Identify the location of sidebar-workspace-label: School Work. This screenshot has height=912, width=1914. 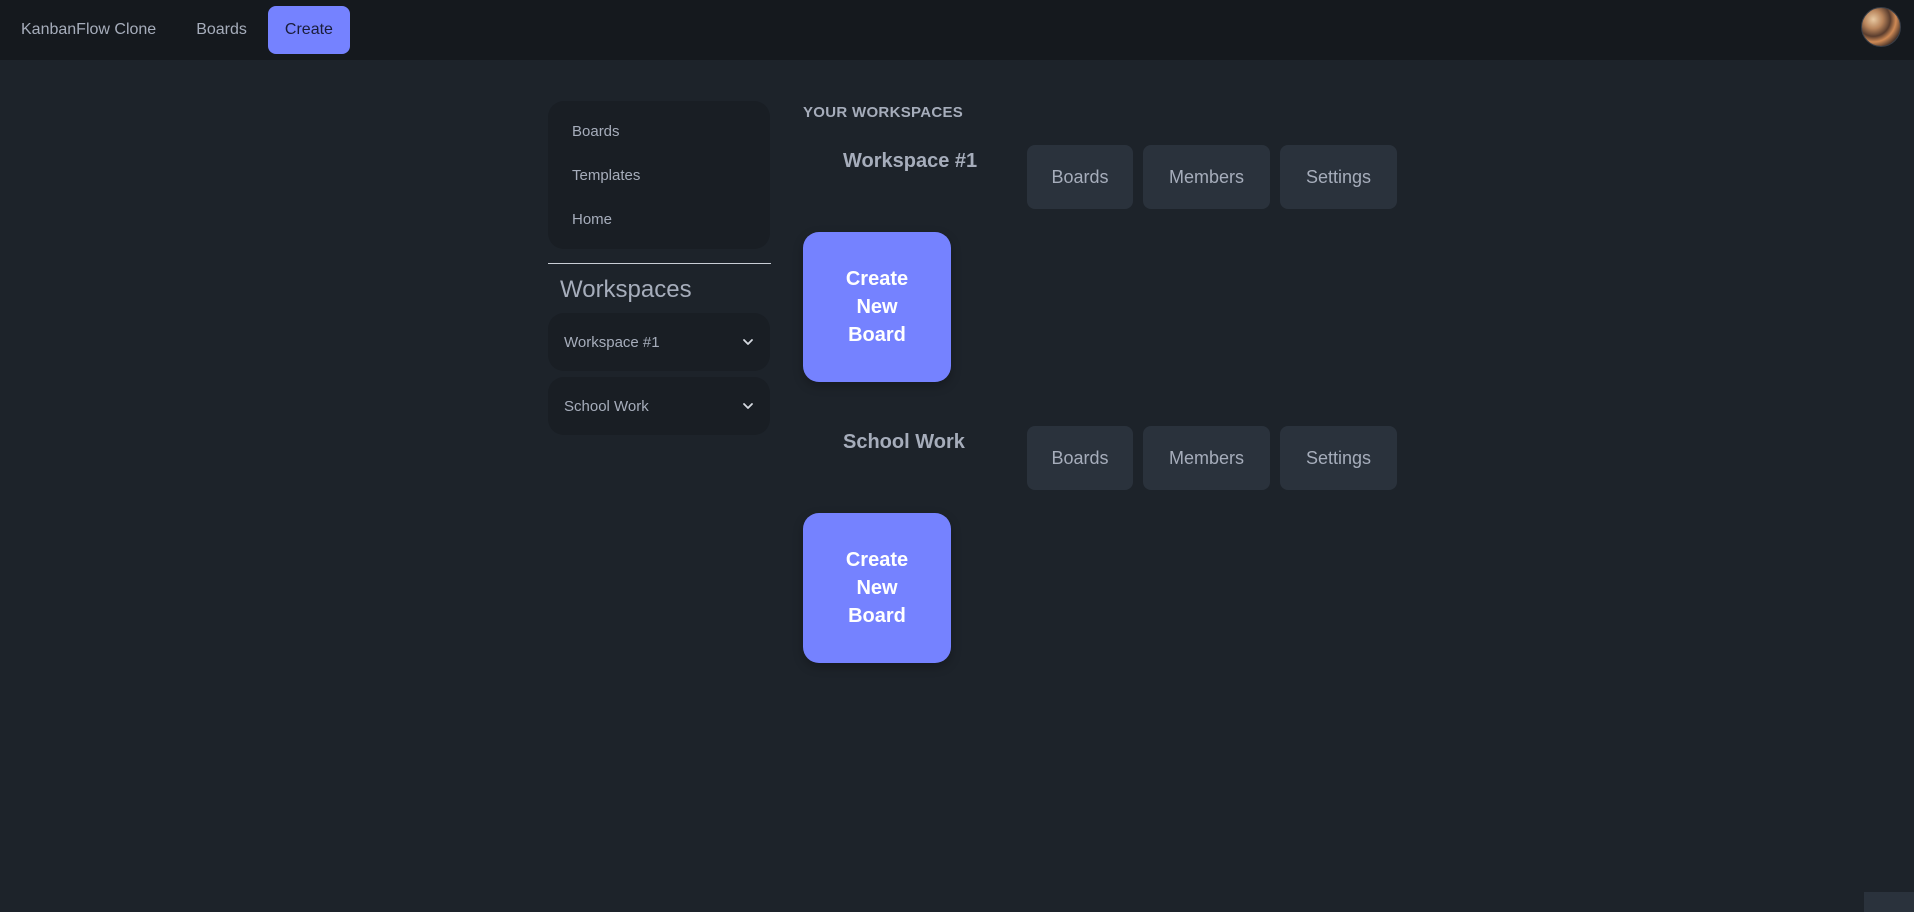
(606, 406).